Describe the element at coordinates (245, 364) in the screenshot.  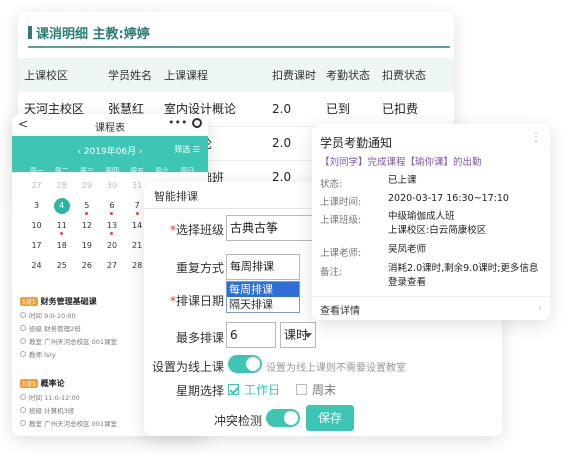
I see `online-toggle` at that location.